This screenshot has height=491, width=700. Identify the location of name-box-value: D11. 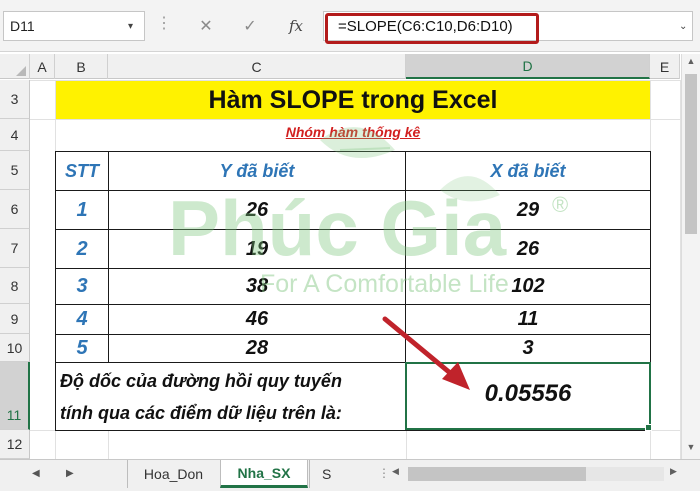
(22, 26).